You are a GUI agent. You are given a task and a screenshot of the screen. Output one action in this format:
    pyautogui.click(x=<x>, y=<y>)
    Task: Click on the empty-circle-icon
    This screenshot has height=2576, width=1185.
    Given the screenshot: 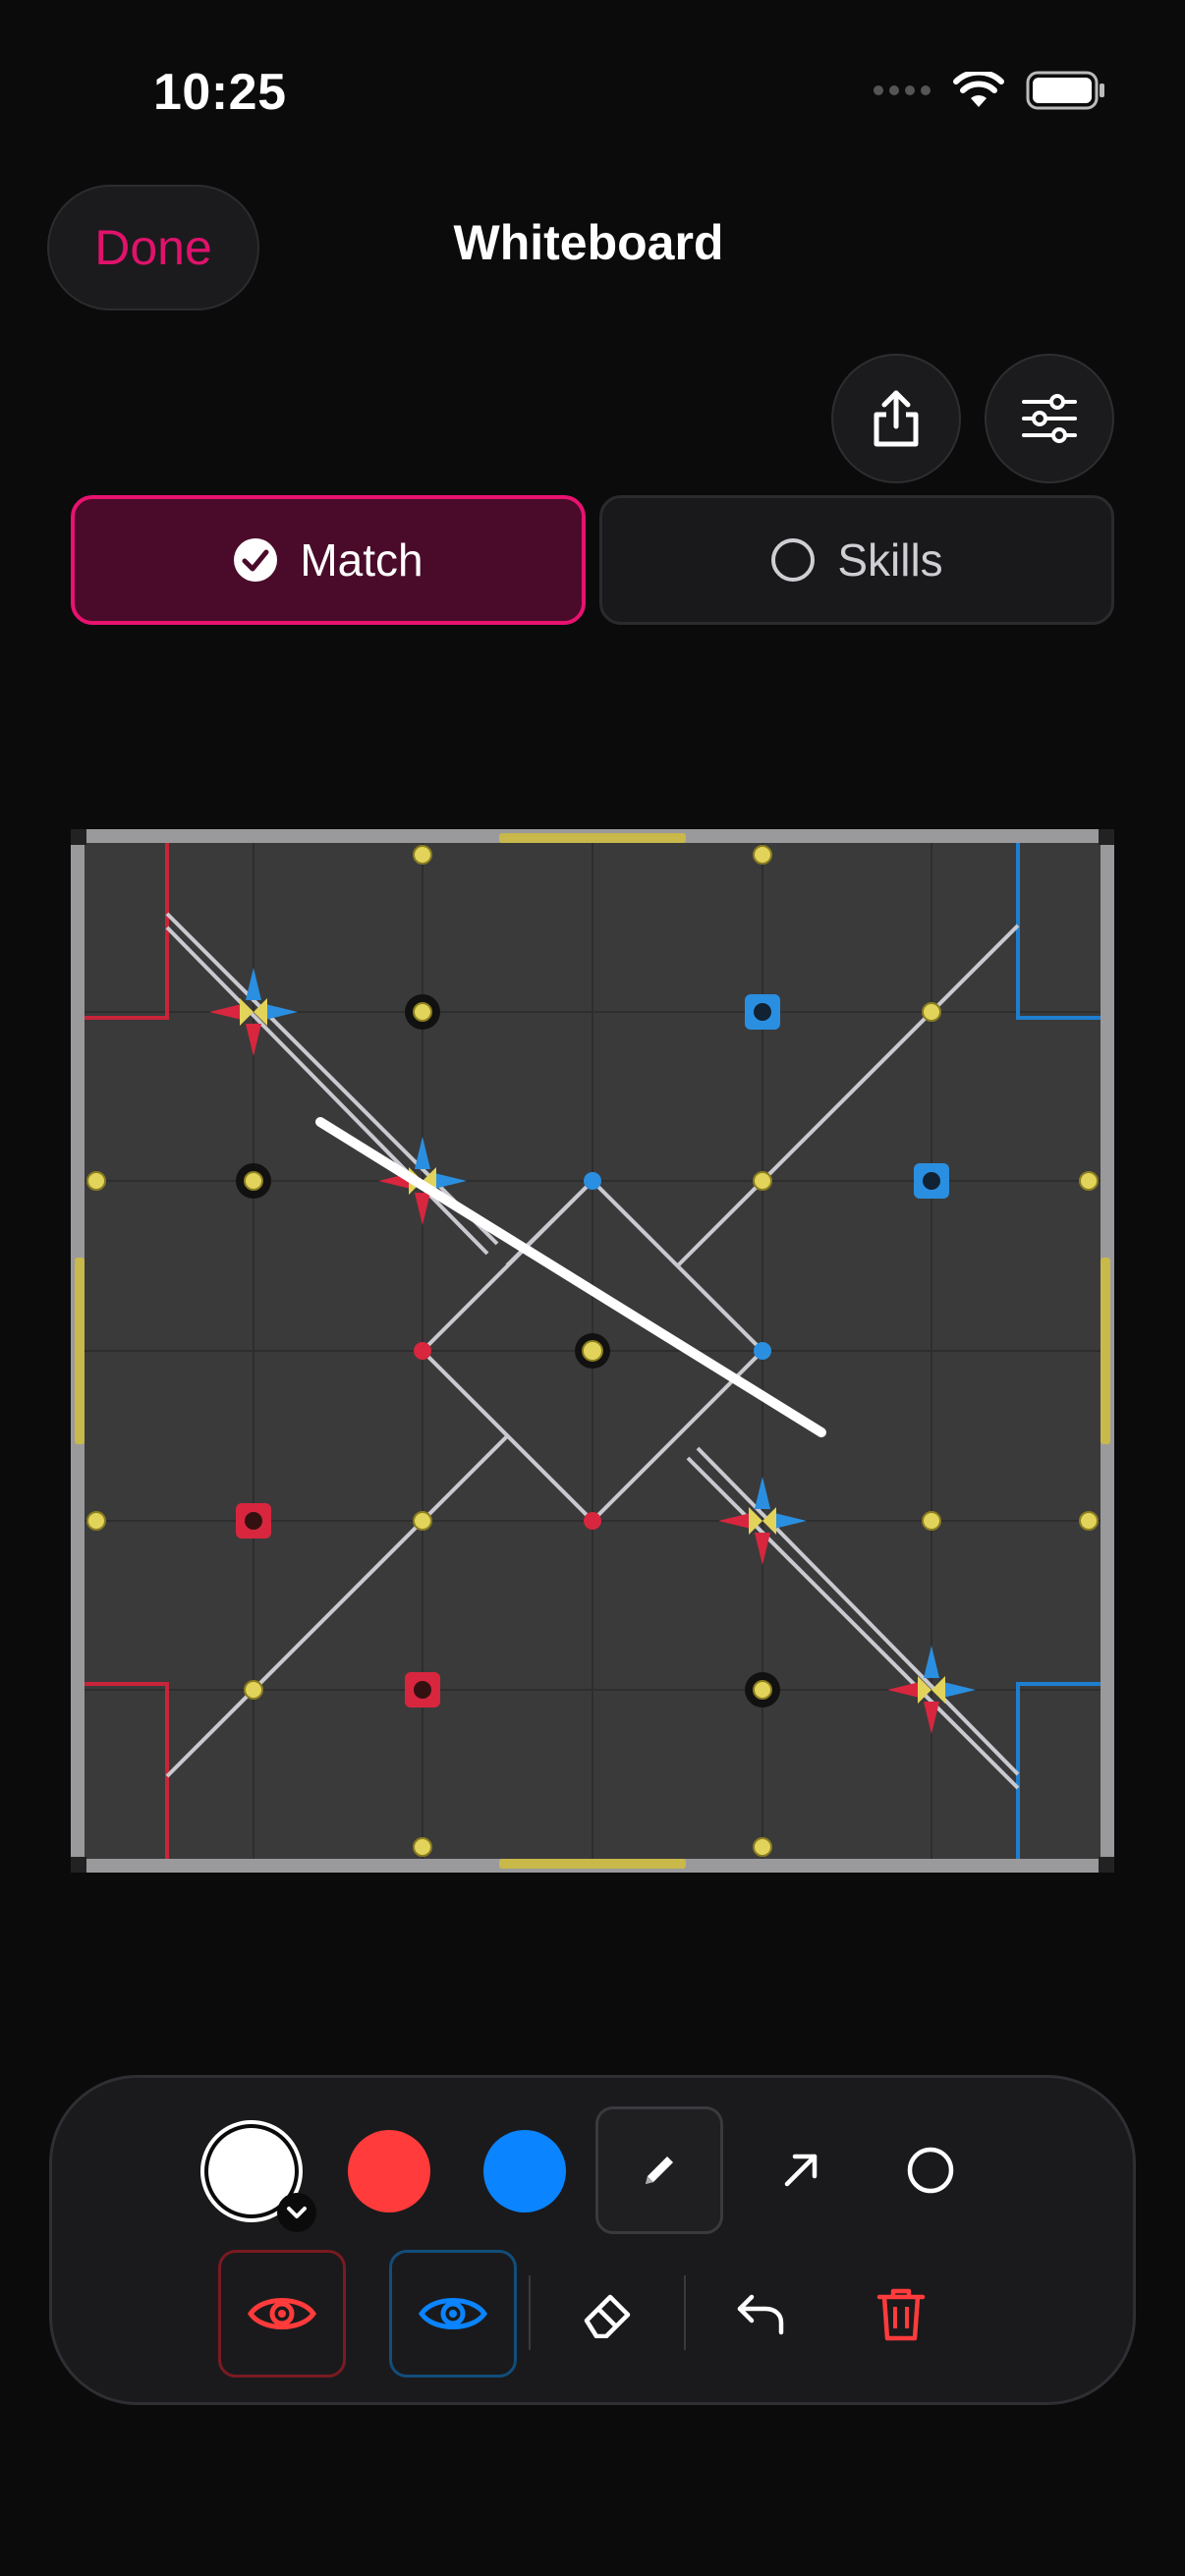 What is the action you would take?
    pyautogui.click(x=794, y=560)
    